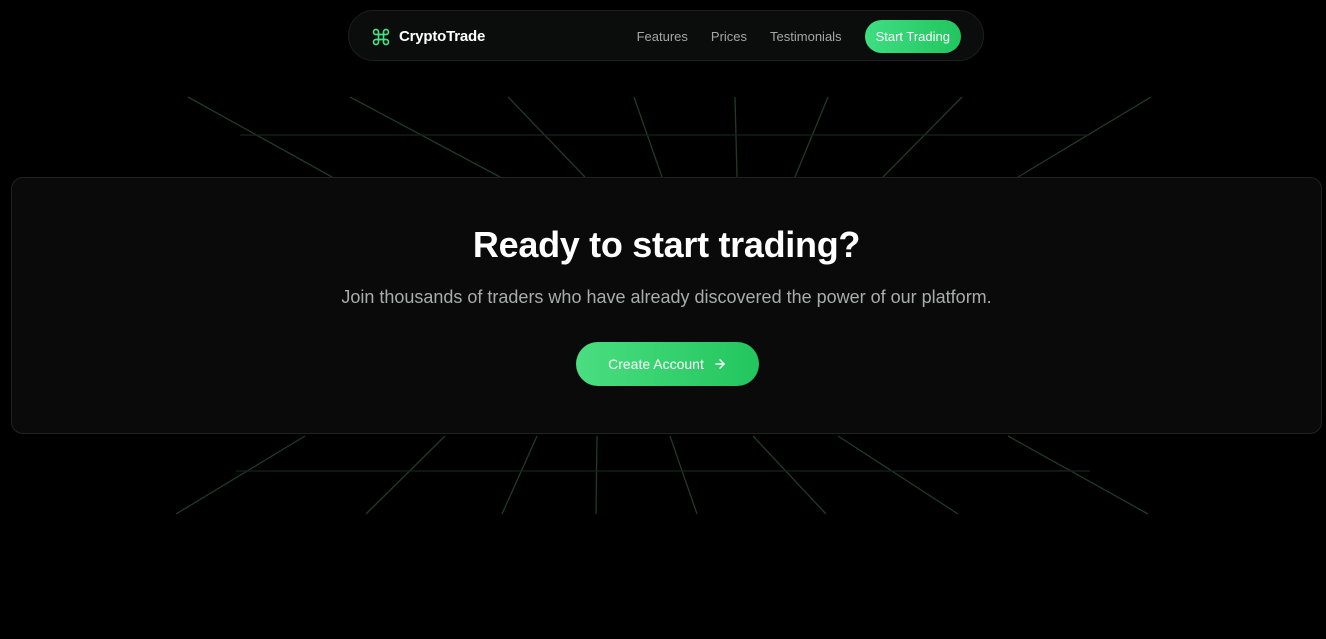  What do you see at coordinates (662, 36) in the screenshot?
I see `nav-link-features: Features` at bounding box center [662, 36].